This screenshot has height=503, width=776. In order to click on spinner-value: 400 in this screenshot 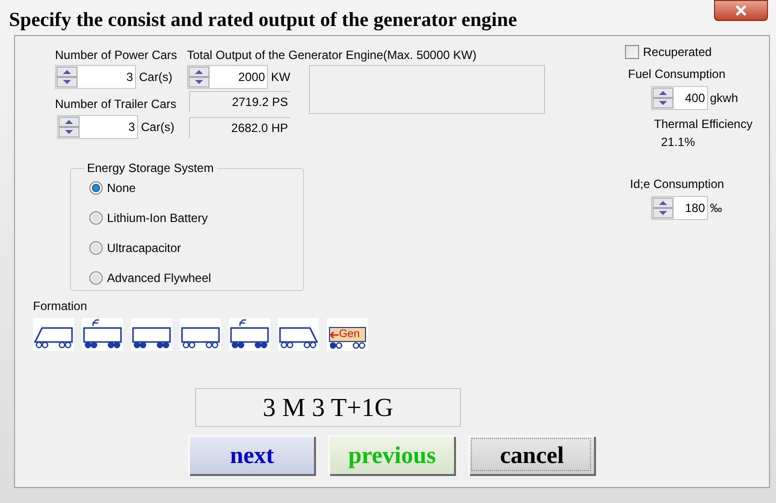, I will do `click(695, 98)`.